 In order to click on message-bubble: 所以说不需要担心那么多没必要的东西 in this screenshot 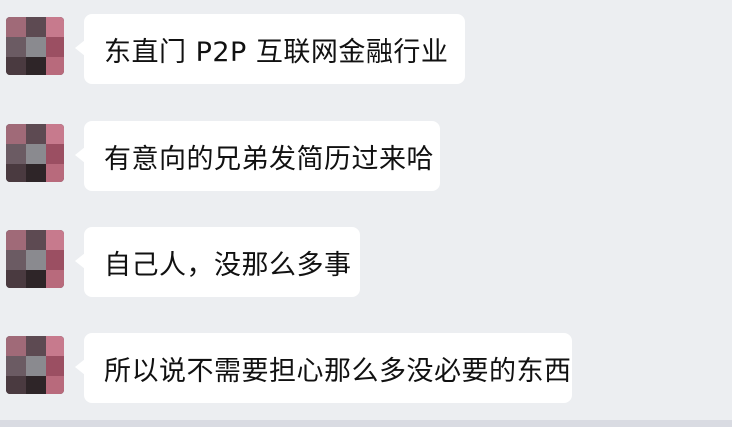, I will do `click(323, 368)`.